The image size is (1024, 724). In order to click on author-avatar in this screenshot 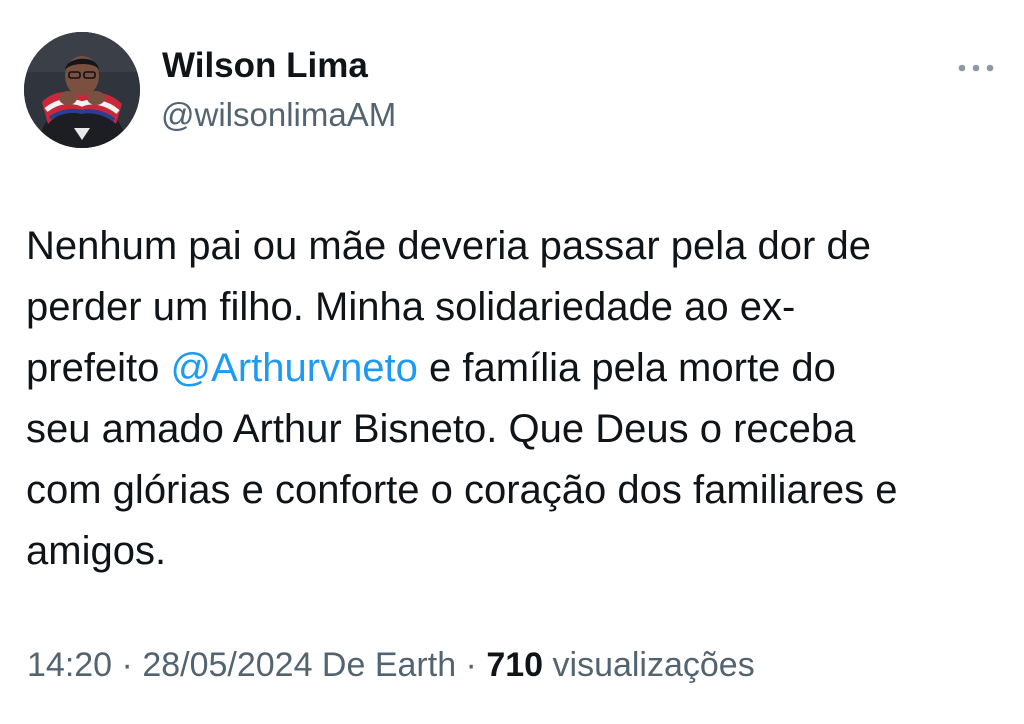, I will do `click(82, 90)`.